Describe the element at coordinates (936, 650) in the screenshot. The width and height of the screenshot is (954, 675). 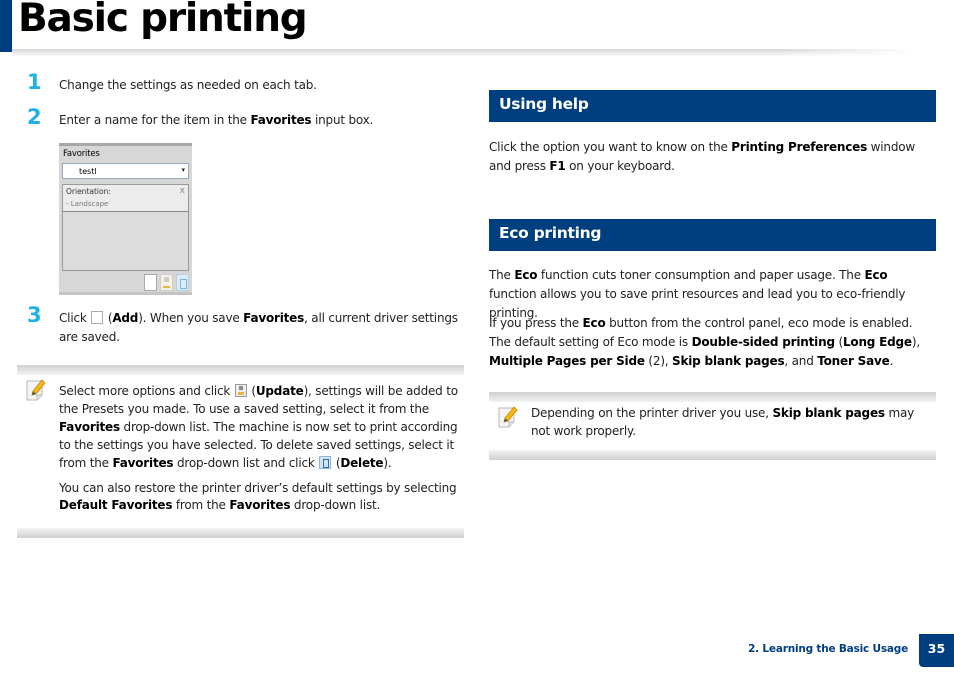
I see `page-number: 35` at that location.